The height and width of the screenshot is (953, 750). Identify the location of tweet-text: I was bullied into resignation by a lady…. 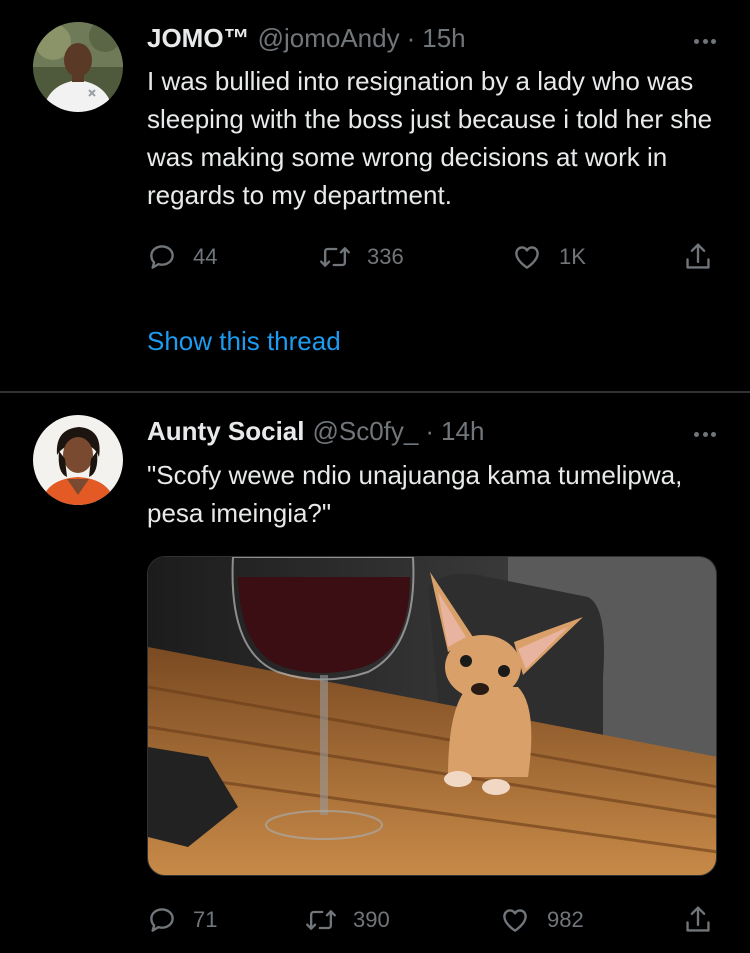
(430, 138).